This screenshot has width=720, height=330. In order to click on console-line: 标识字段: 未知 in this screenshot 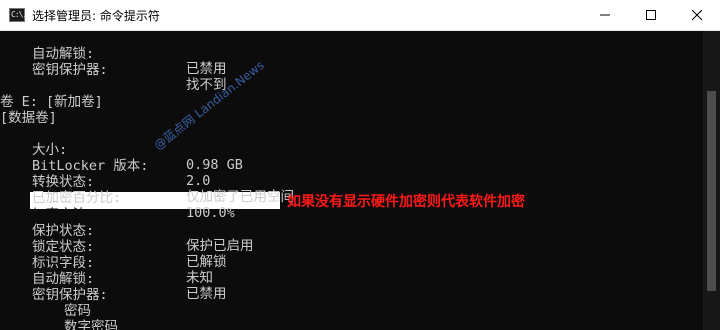, I will do `click(106, 263)`.